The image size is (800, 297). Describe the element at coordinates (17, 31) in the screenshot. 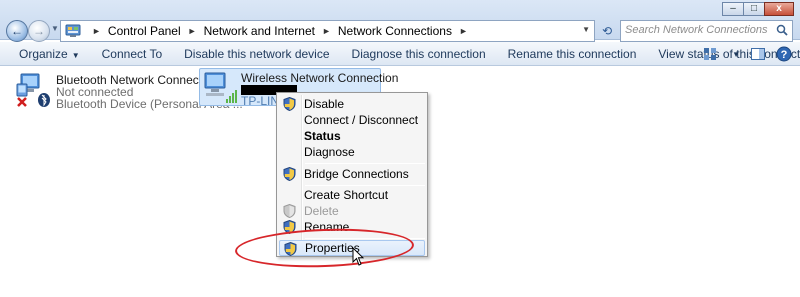

I see `back-button: ←` at that location.